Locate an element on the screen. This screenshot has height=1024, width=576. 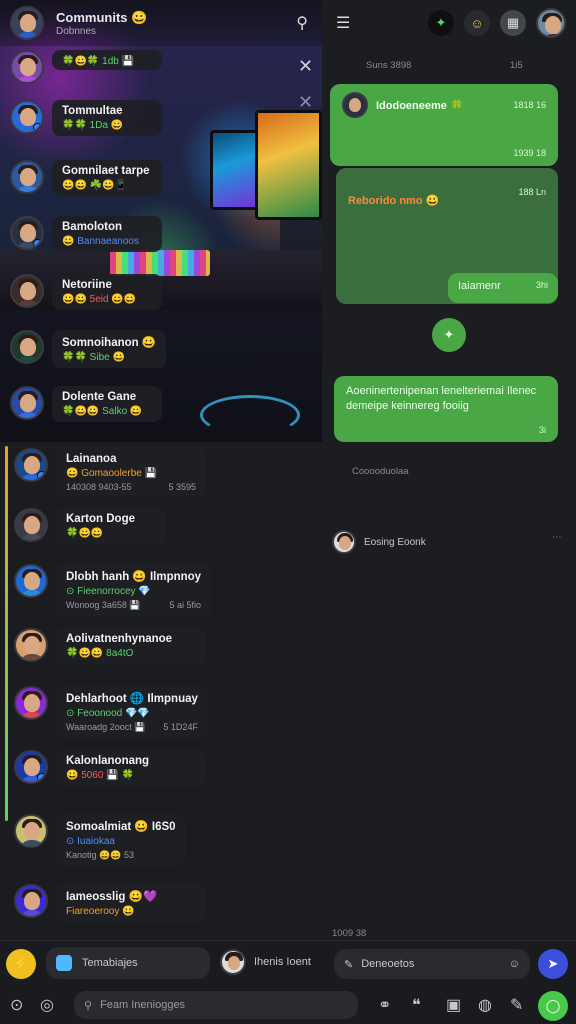
list-item: Netoriine 😀😀 5eid 😀😀 is located at coordinates (85, 292).